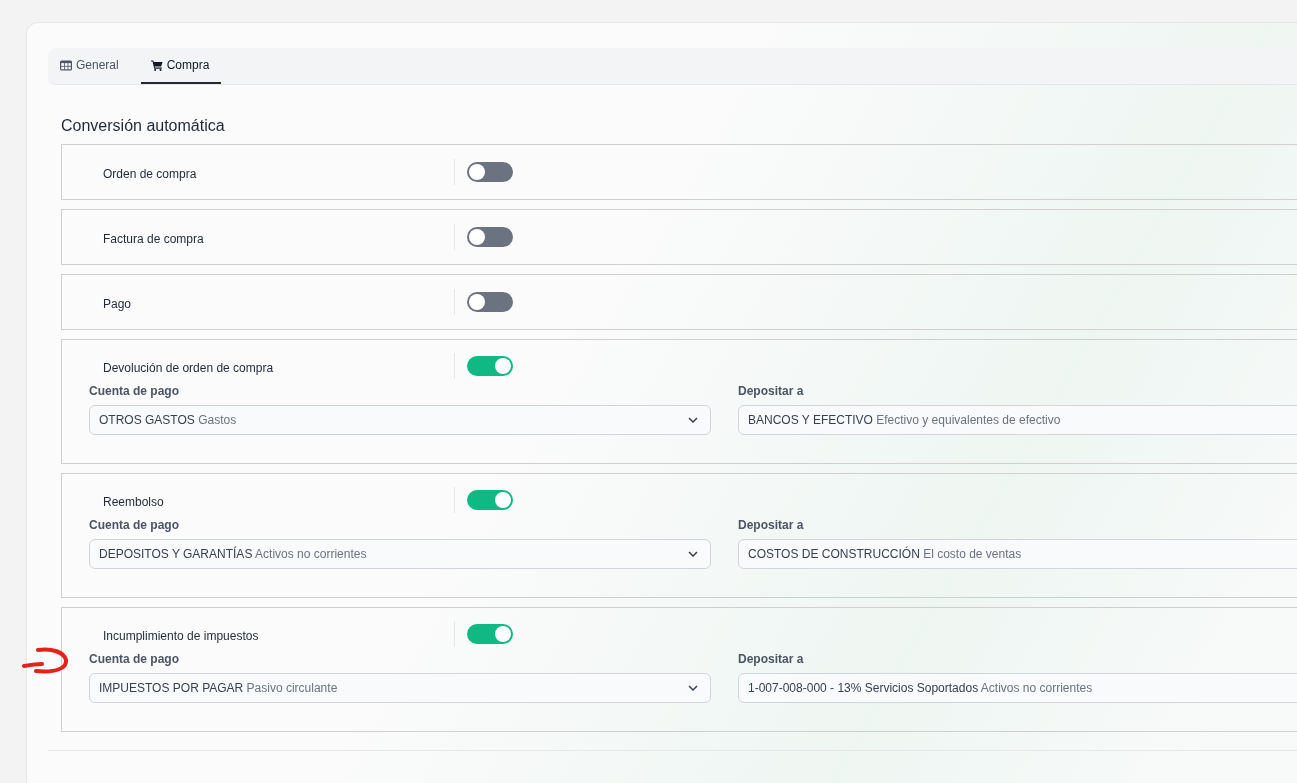 This screenshot has width=1297, height=783. I want to click on setting-label: Pago, so click(117, 304).